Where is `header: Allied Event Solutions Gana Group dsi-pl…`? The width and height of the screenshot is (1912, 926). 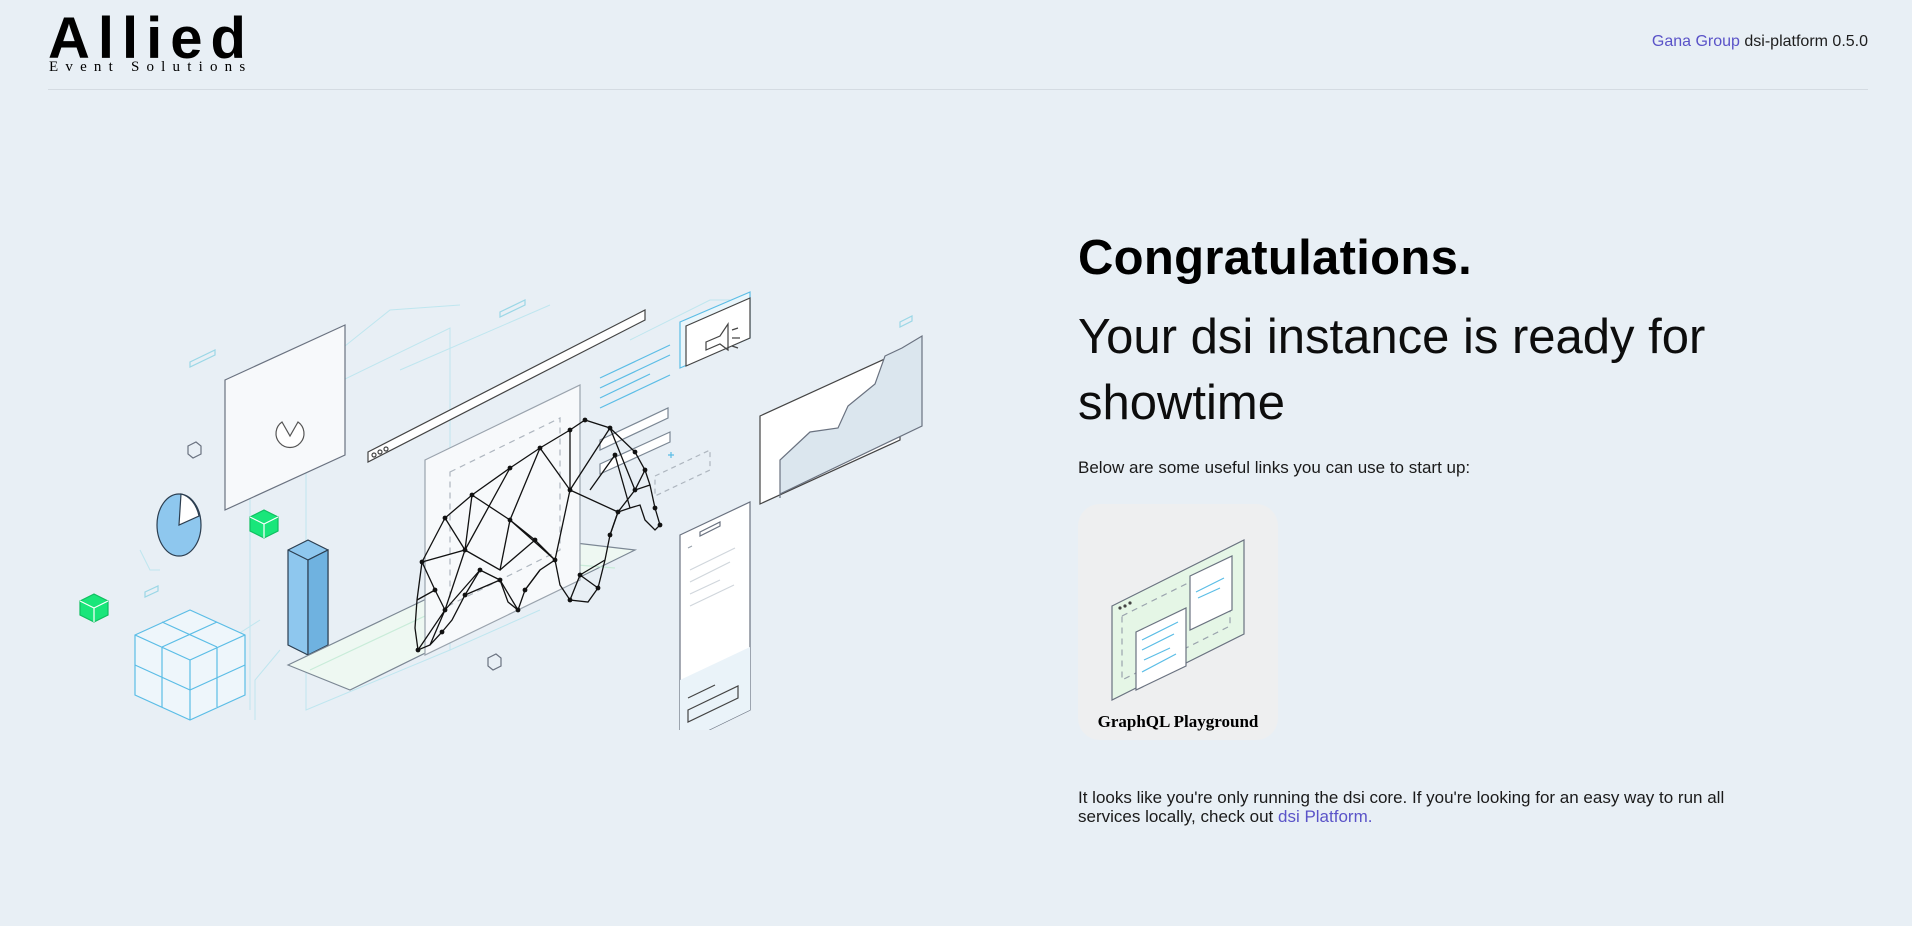 header: Allied Event Solutions Gana Group dsi-pl… is located at coordinates (958, 45).